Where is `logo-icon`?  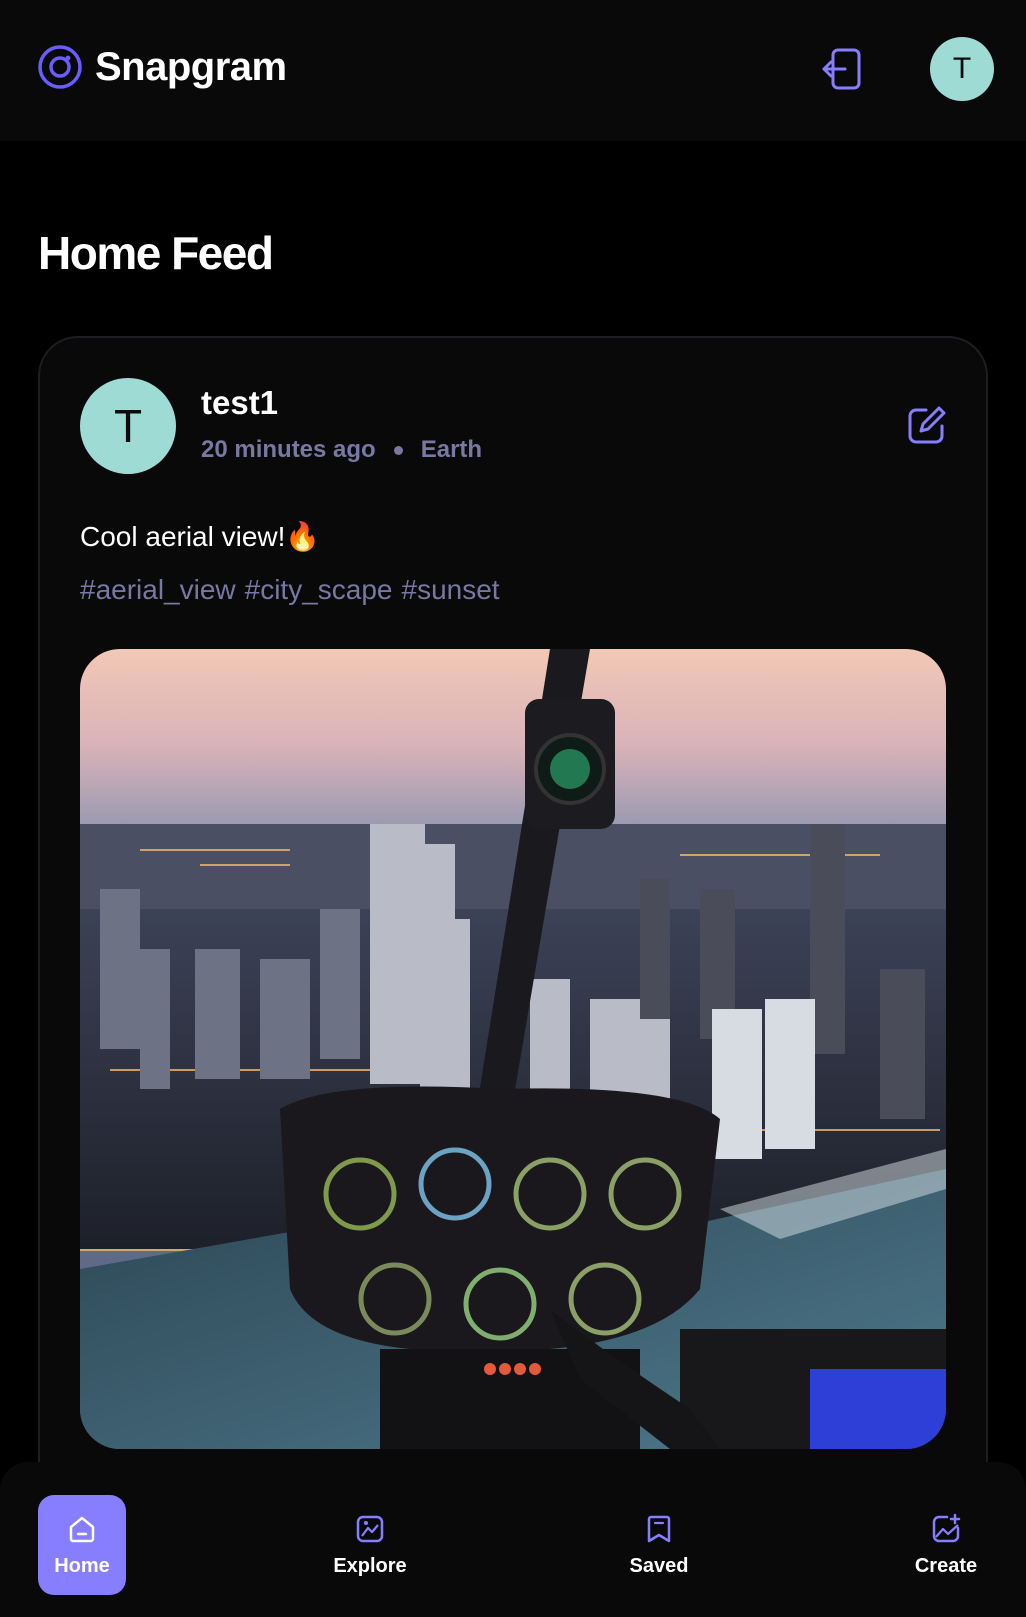
logo-icon is located at coordinates (60, 67).